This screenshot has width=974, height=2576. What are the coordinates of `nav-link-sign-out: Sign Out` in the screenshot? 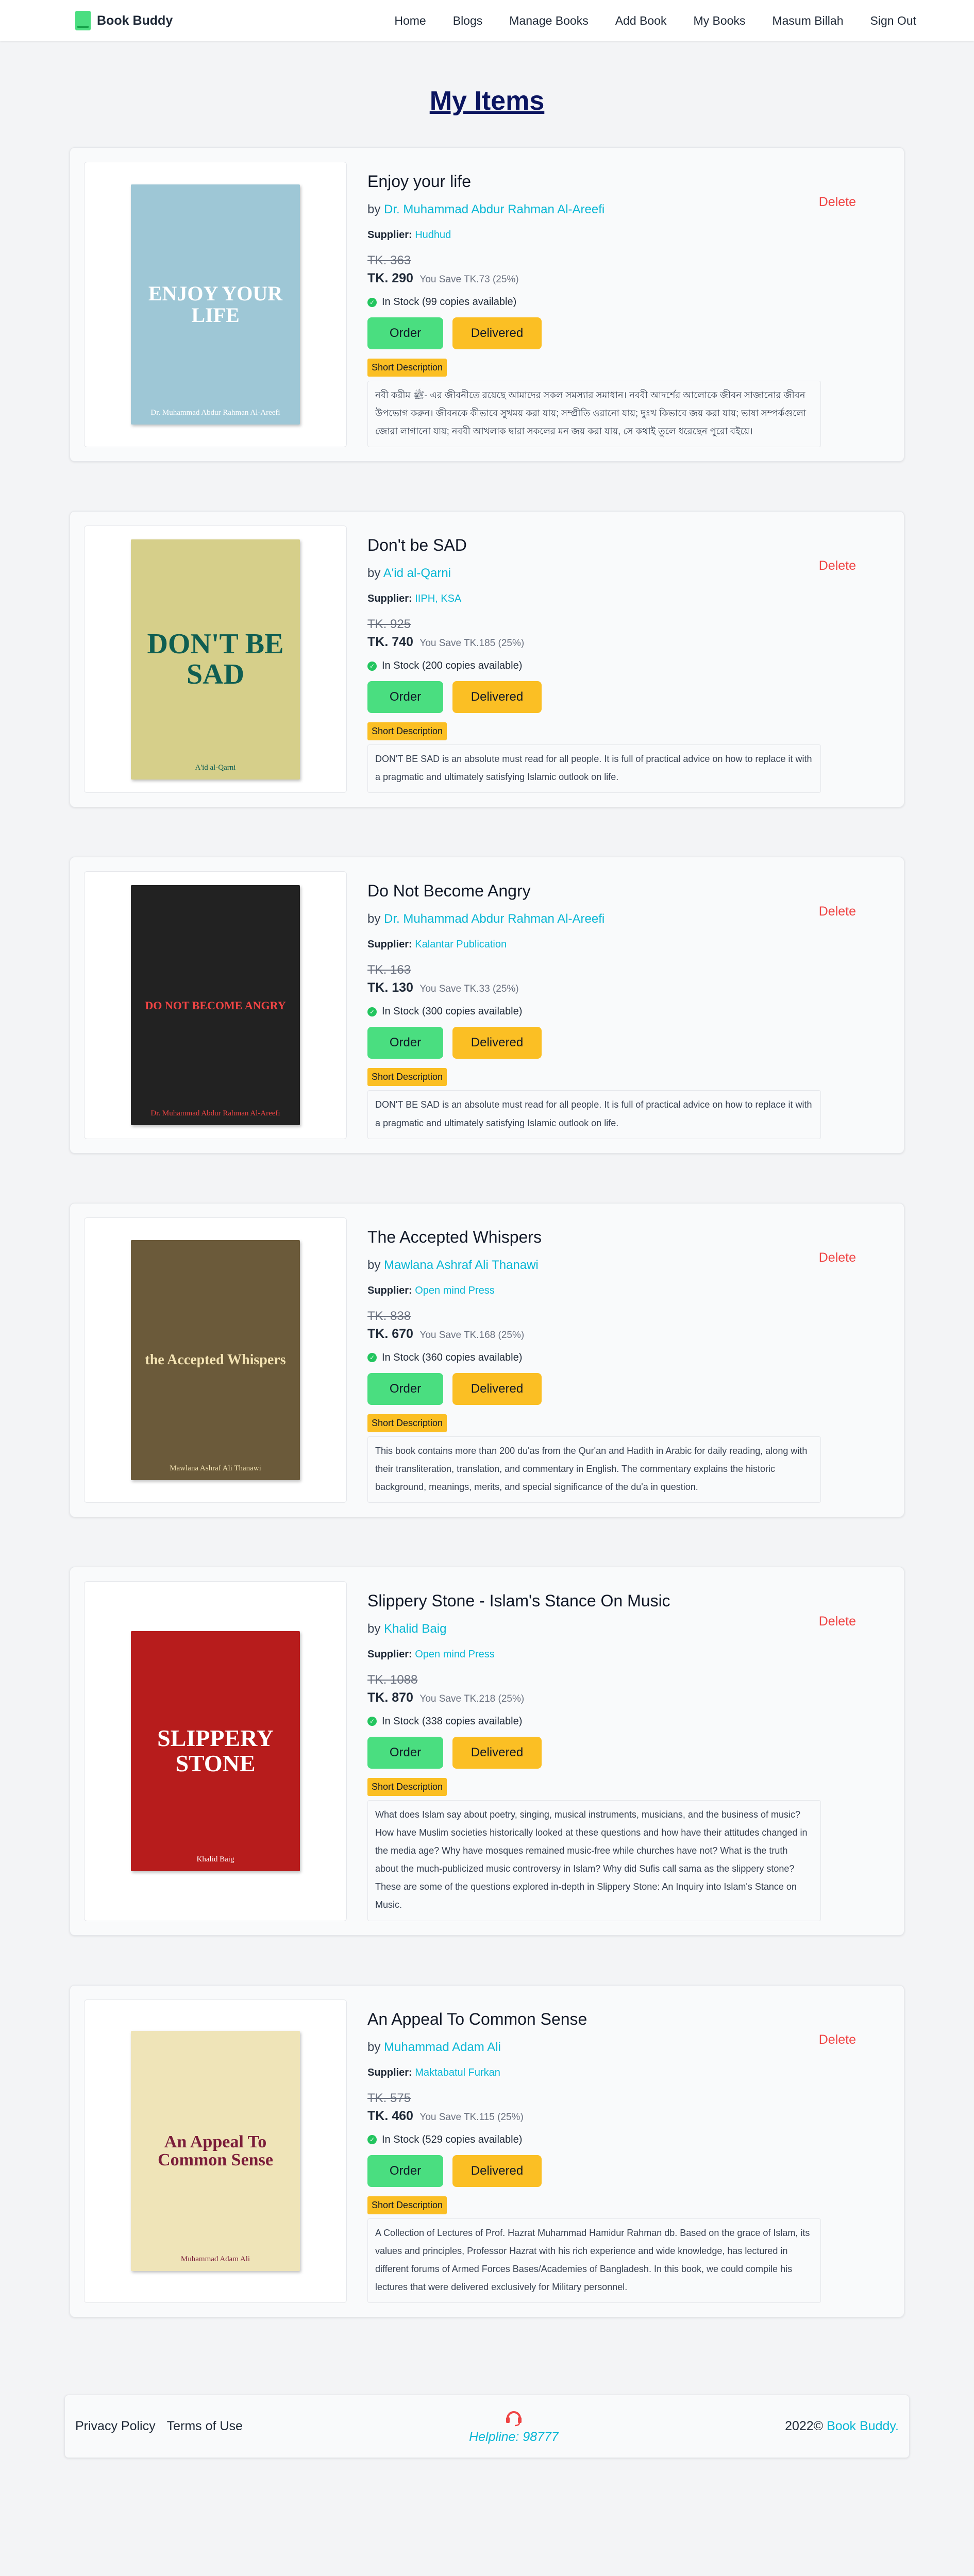 It's located at (893, 21).